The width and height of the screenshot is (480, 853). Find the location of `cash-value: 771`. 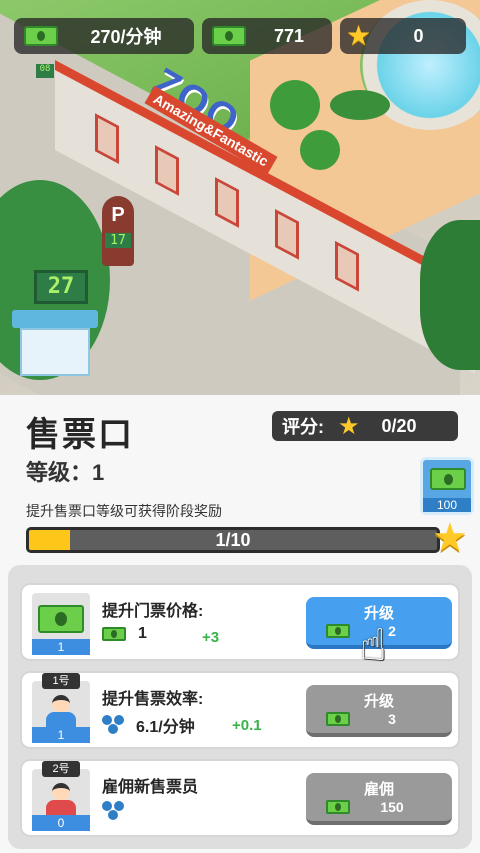

cash-value: 771 is located at coordinates (289, 35).